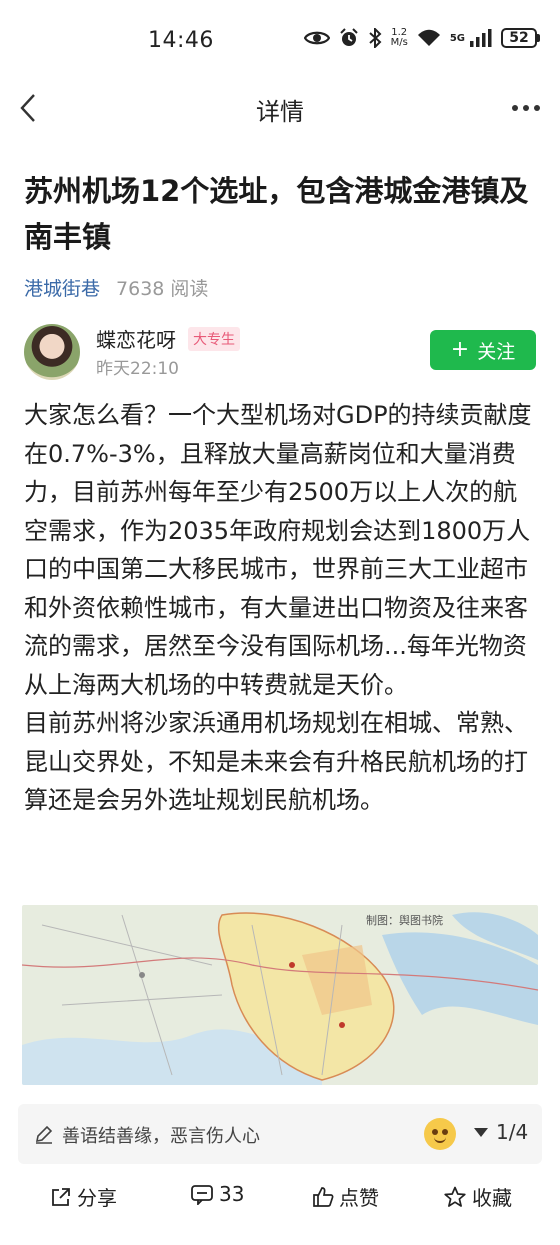 The image size is (560, 1245). Describe the element at coordinates (52, 352) in the screenshot. I see `avatar` at that location.